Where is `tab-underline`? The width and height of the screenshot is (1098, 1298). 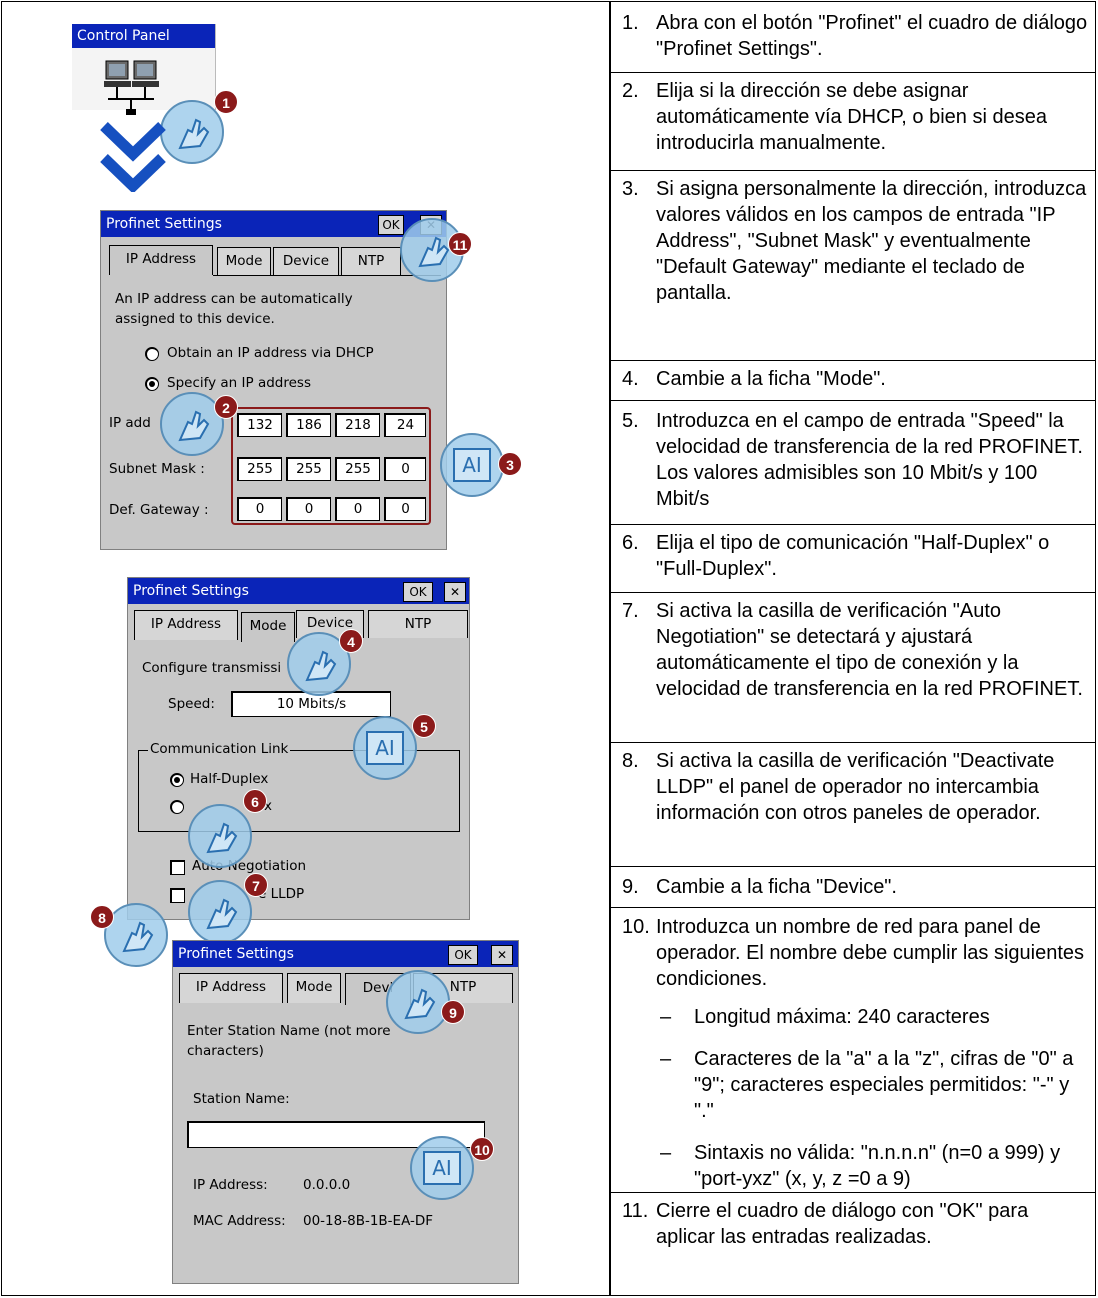 tab-underline is located at coordinates (327, 275).